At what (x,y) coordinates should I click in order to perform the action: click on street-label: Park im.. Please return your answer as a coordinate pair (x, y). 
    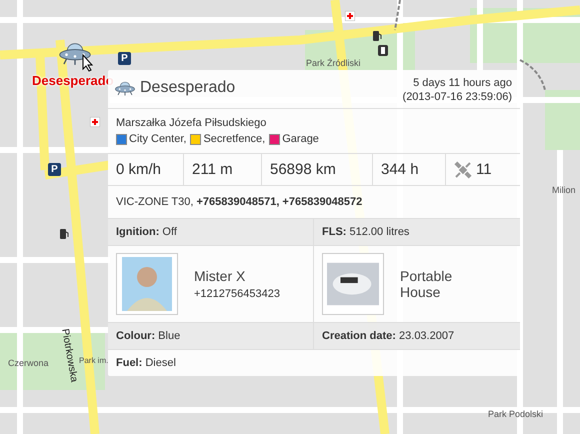
    Looking at the image, I should click on (93, 360).